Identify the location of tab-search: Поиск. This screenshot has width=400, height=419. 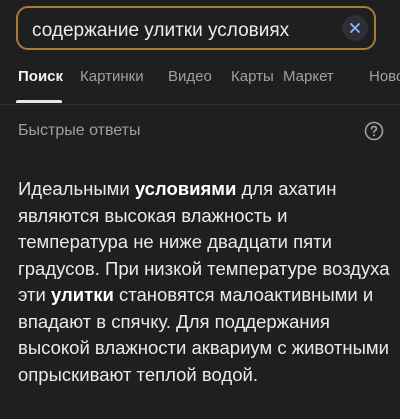
(40, 76).